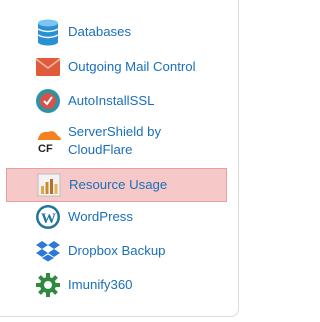 The height and width of the screenshot is (322, 320). I want to click on menu-item-servershield-cloudflare: CF ServerShield by CloudFlare, so click(116, 141).